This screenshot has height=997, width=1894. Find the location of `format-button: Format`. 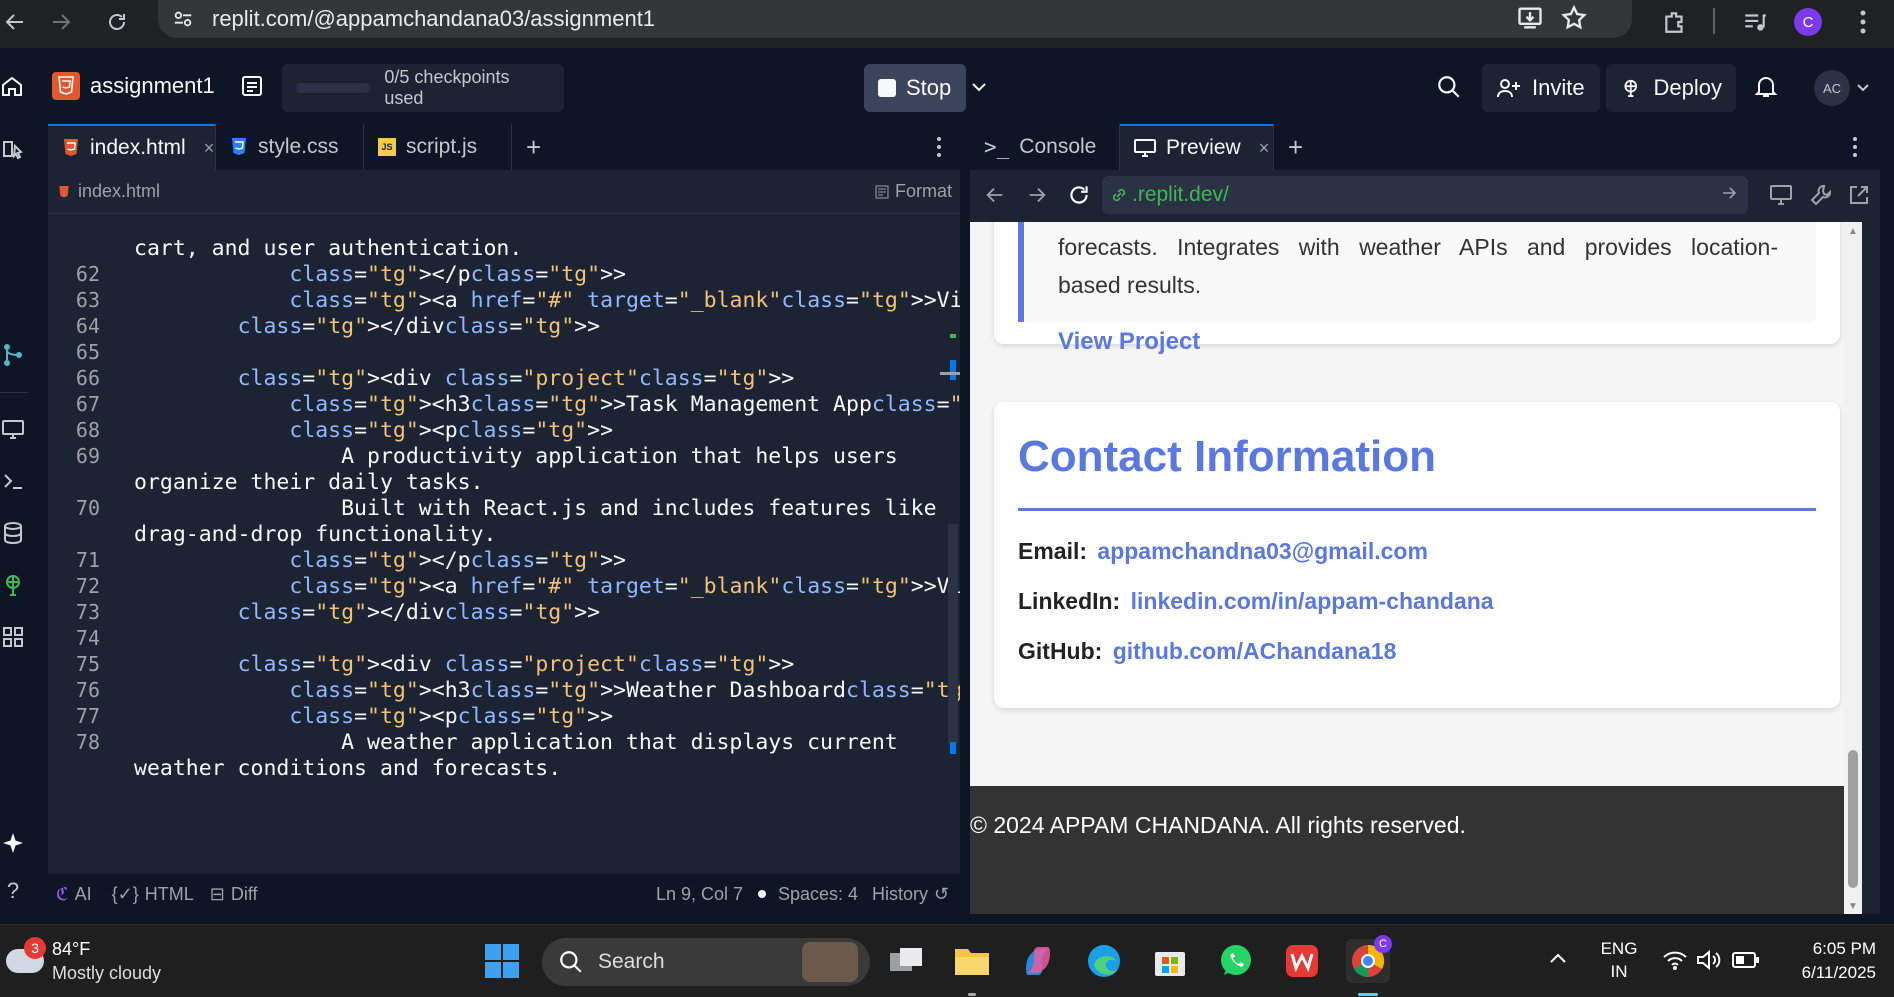

format-button: Format is located at coordinates (913, 191).